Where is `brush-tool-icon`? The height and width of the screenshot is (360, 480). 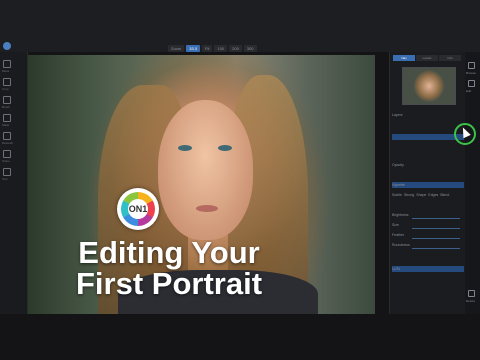 brush-tool-icon is located at coordinates (7, 100).